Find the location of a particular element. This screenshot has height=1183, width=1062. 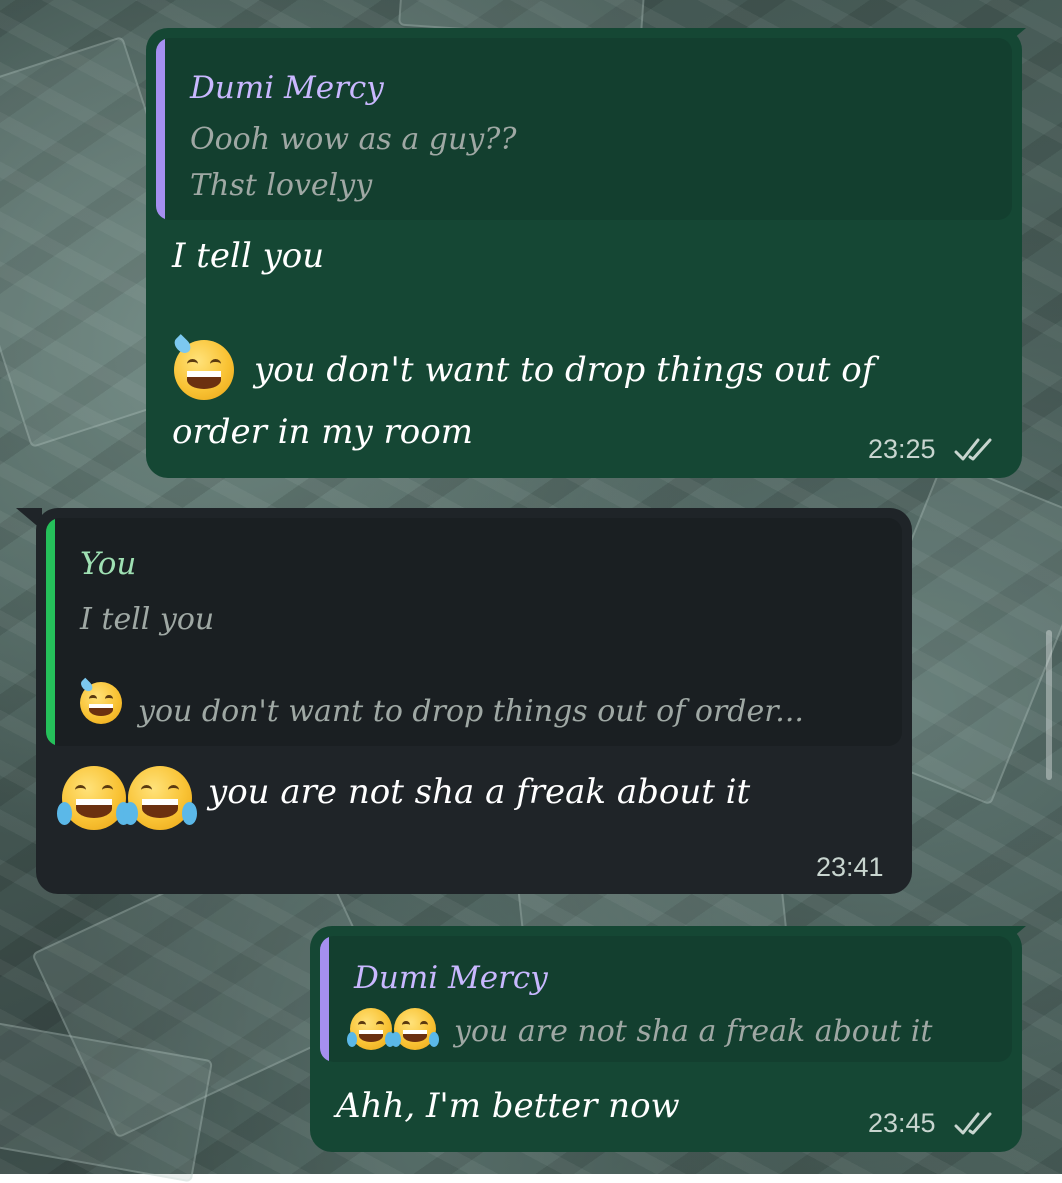

scroll-indicator is located at coordinates (1049, 705).